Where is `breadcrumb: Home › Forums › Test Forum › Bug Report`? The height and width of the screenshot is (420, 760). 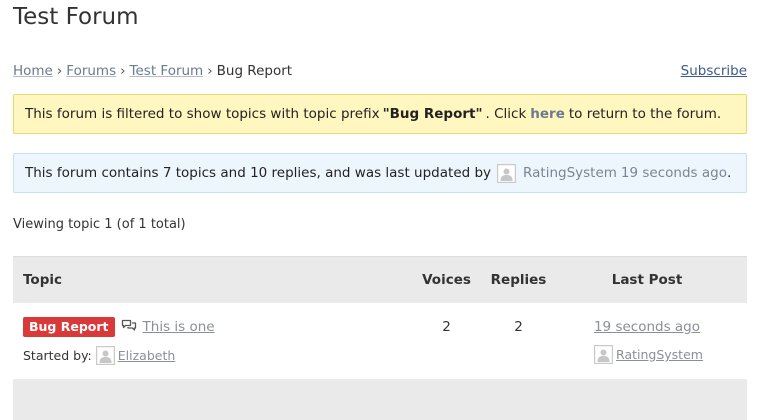 breadcrumb: Home › Forums › Test Forum › Bug Report is located at coordinates (152, 71).